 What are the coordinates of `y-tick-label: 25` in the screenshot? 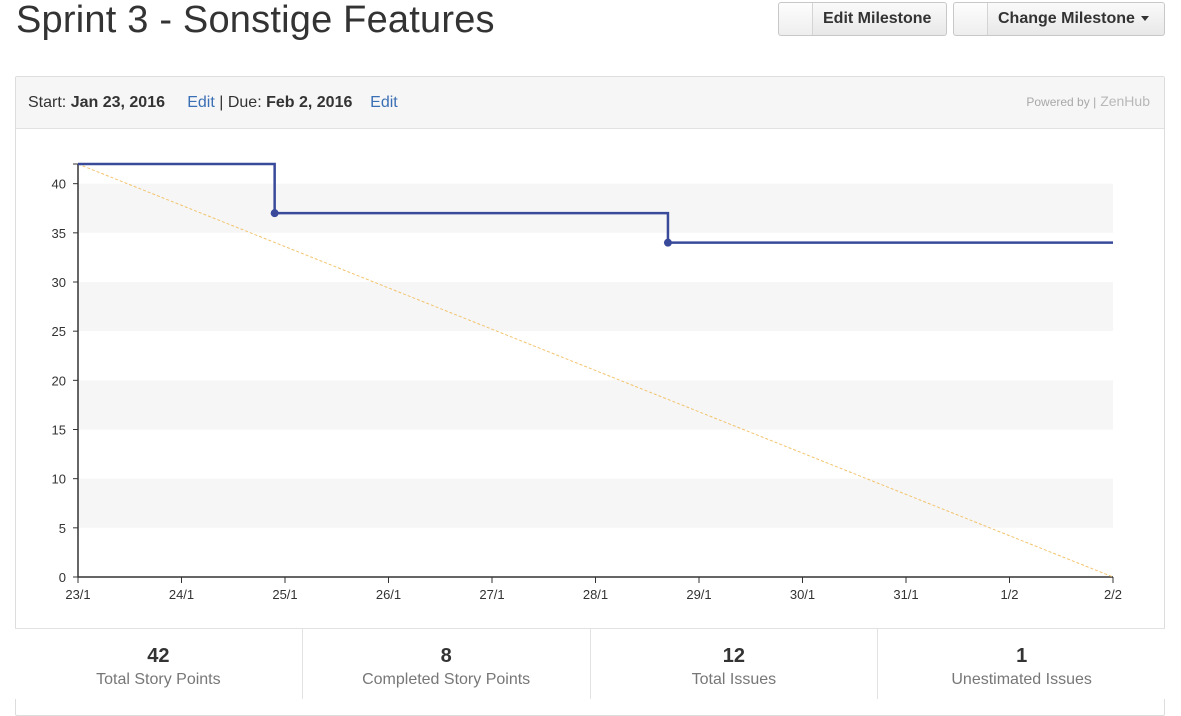 It's located at (59, 331).